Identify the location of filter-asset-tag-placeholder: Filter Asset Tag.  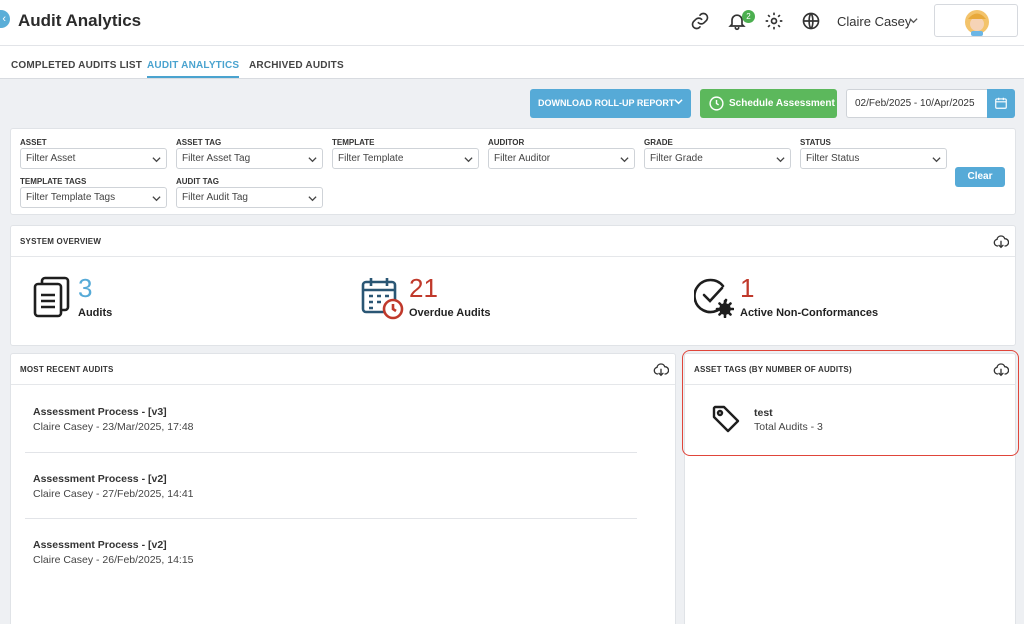
(216, 158).